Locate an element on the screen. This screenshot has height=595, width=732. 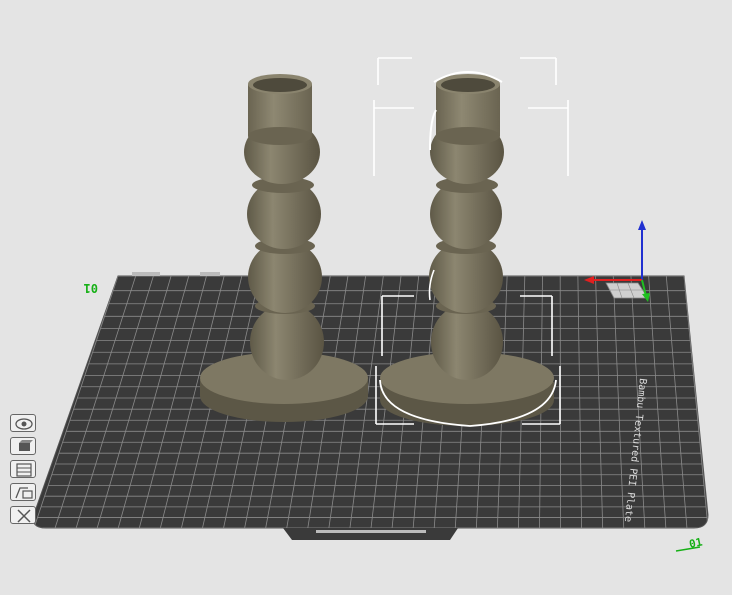
orient-view-button is located at coordinates (23, 423).